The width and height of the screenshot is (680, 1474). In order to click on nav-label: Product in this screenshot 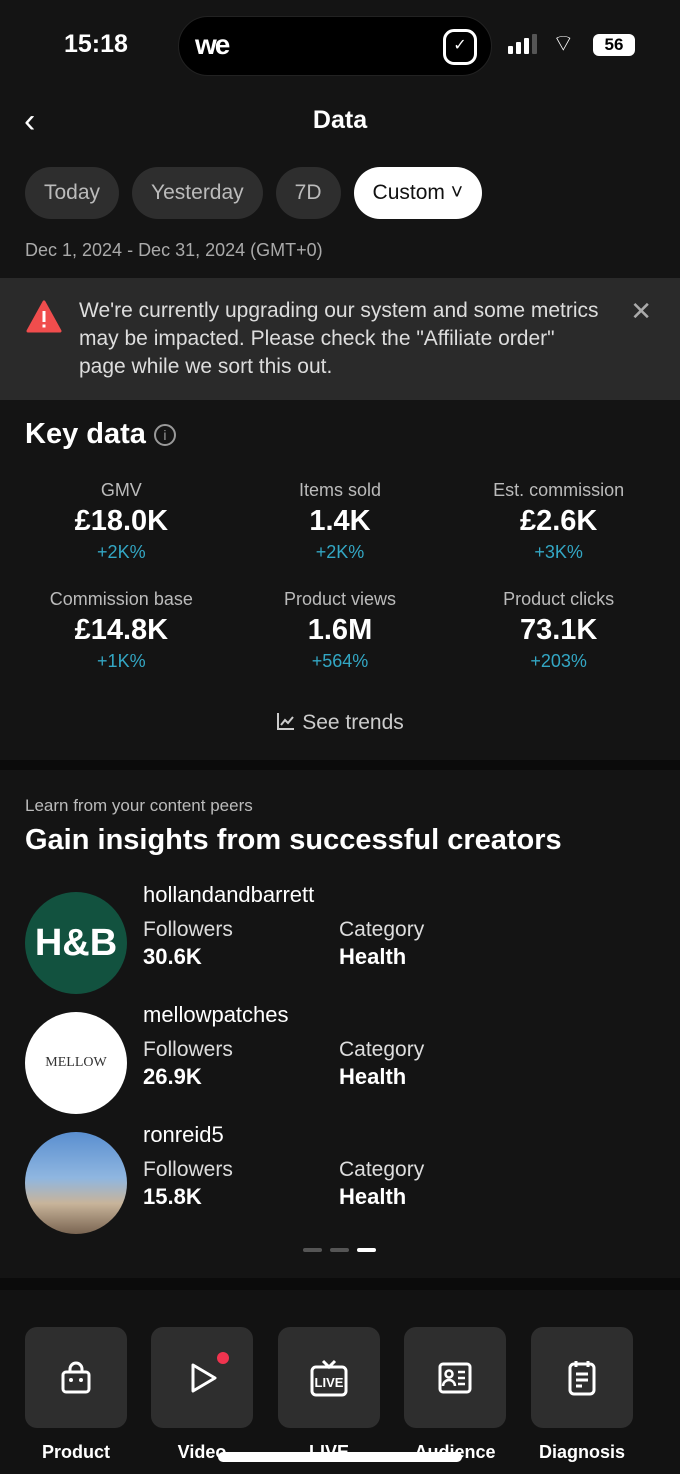, I will do `click(75, 1452)`.